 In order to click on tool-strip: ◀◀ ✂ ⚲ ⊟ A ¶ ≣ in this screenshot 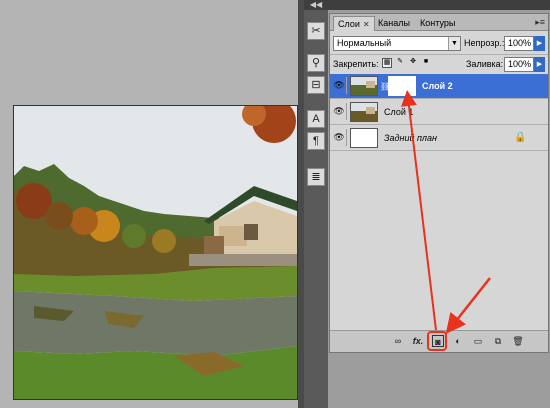, I will do `click(316, 204)`.